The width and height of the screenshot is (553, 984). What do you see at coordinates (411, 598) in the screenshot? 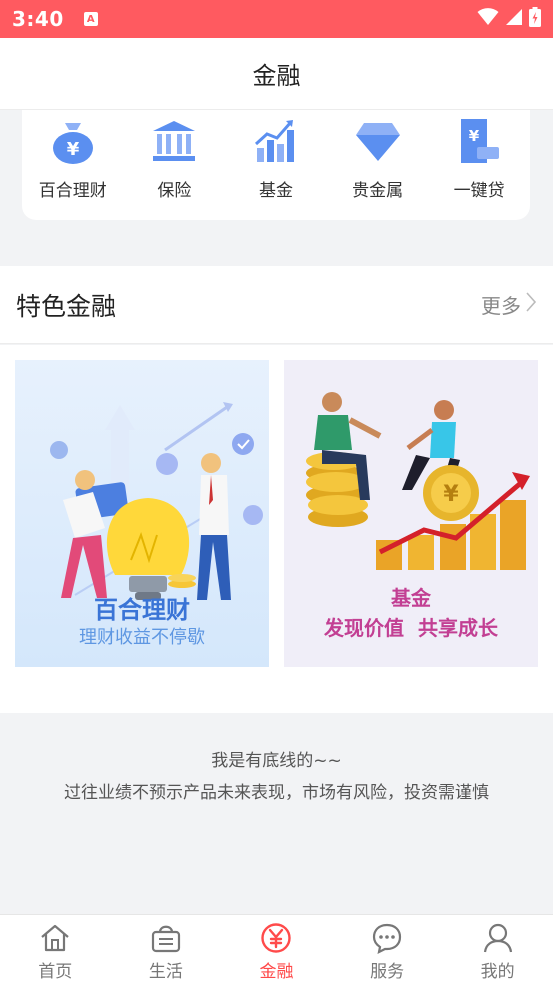
I see `promo-fund-title: 基金` at bounding box center [411, 598].